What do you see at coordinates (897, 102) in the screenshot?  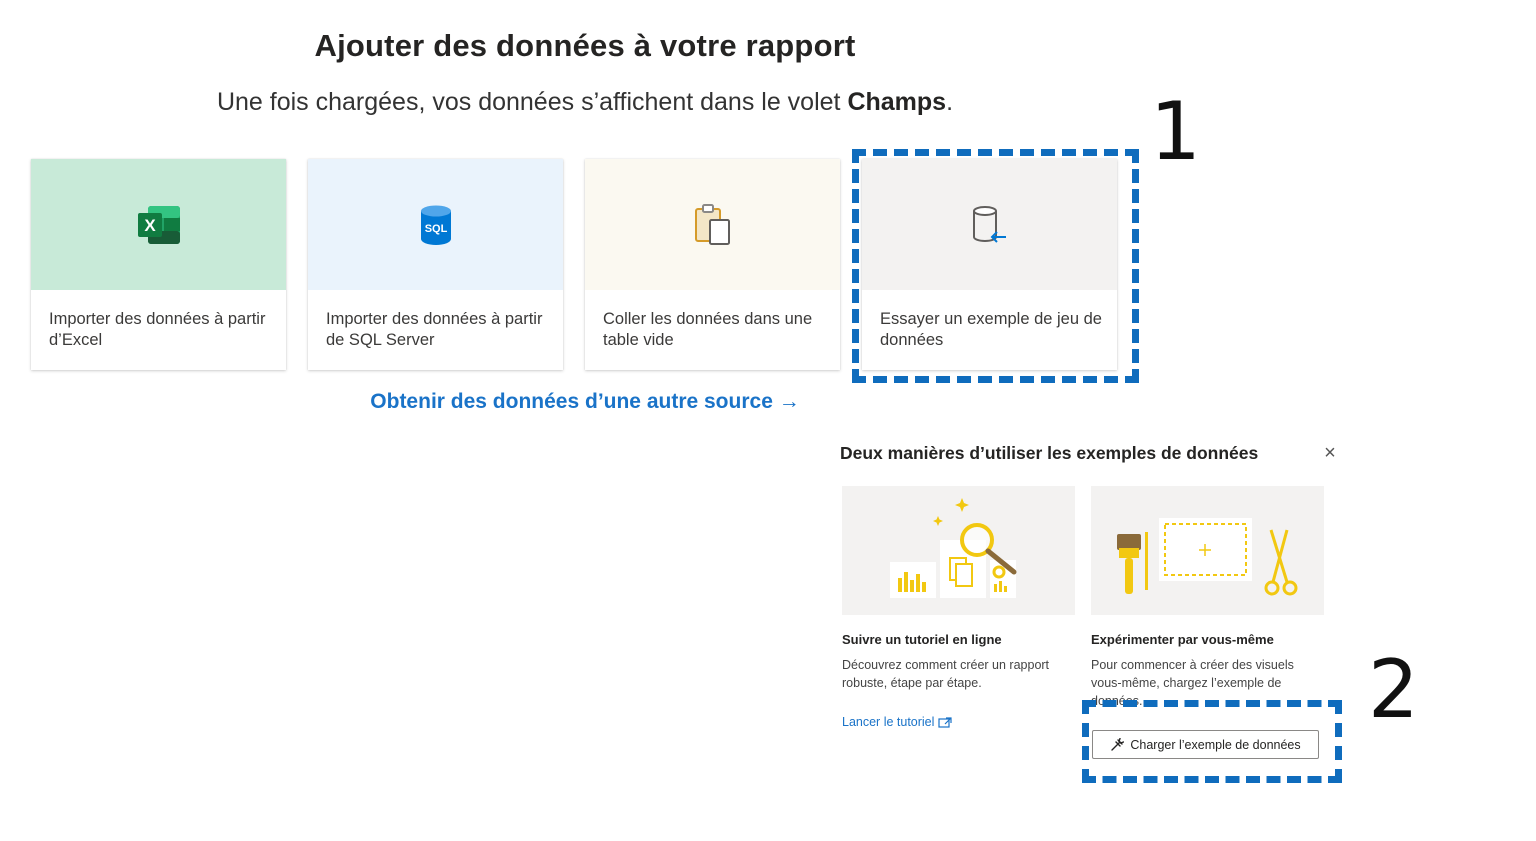 I see `subtitle-bold: Champs` at bounding box center [897, 102].